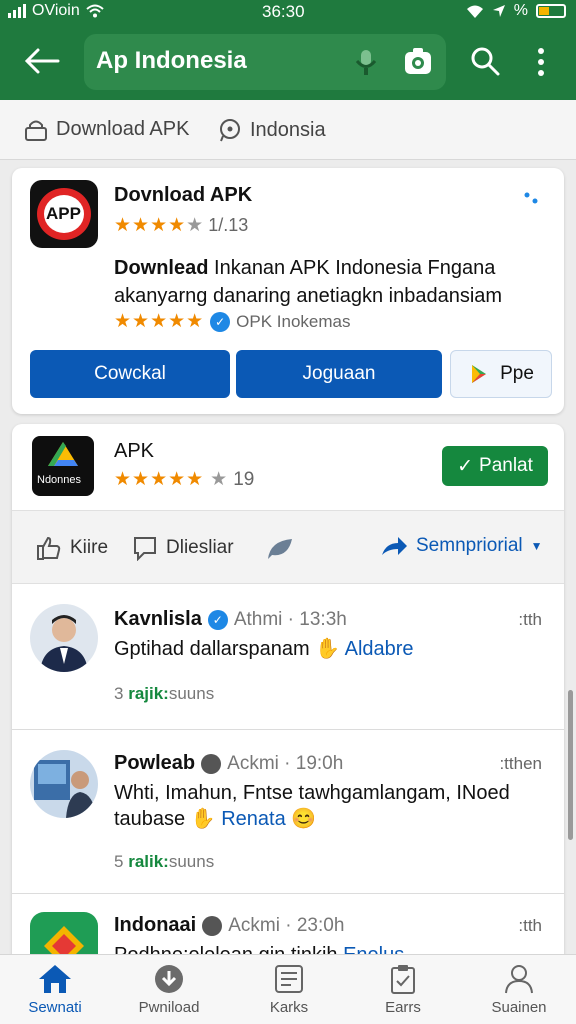 This screenshot has height=1024, width=576. What do you see at coordinates (541, 62) in the screenshot?
I see `more-vert-icon` at bounding box center [541, 62].